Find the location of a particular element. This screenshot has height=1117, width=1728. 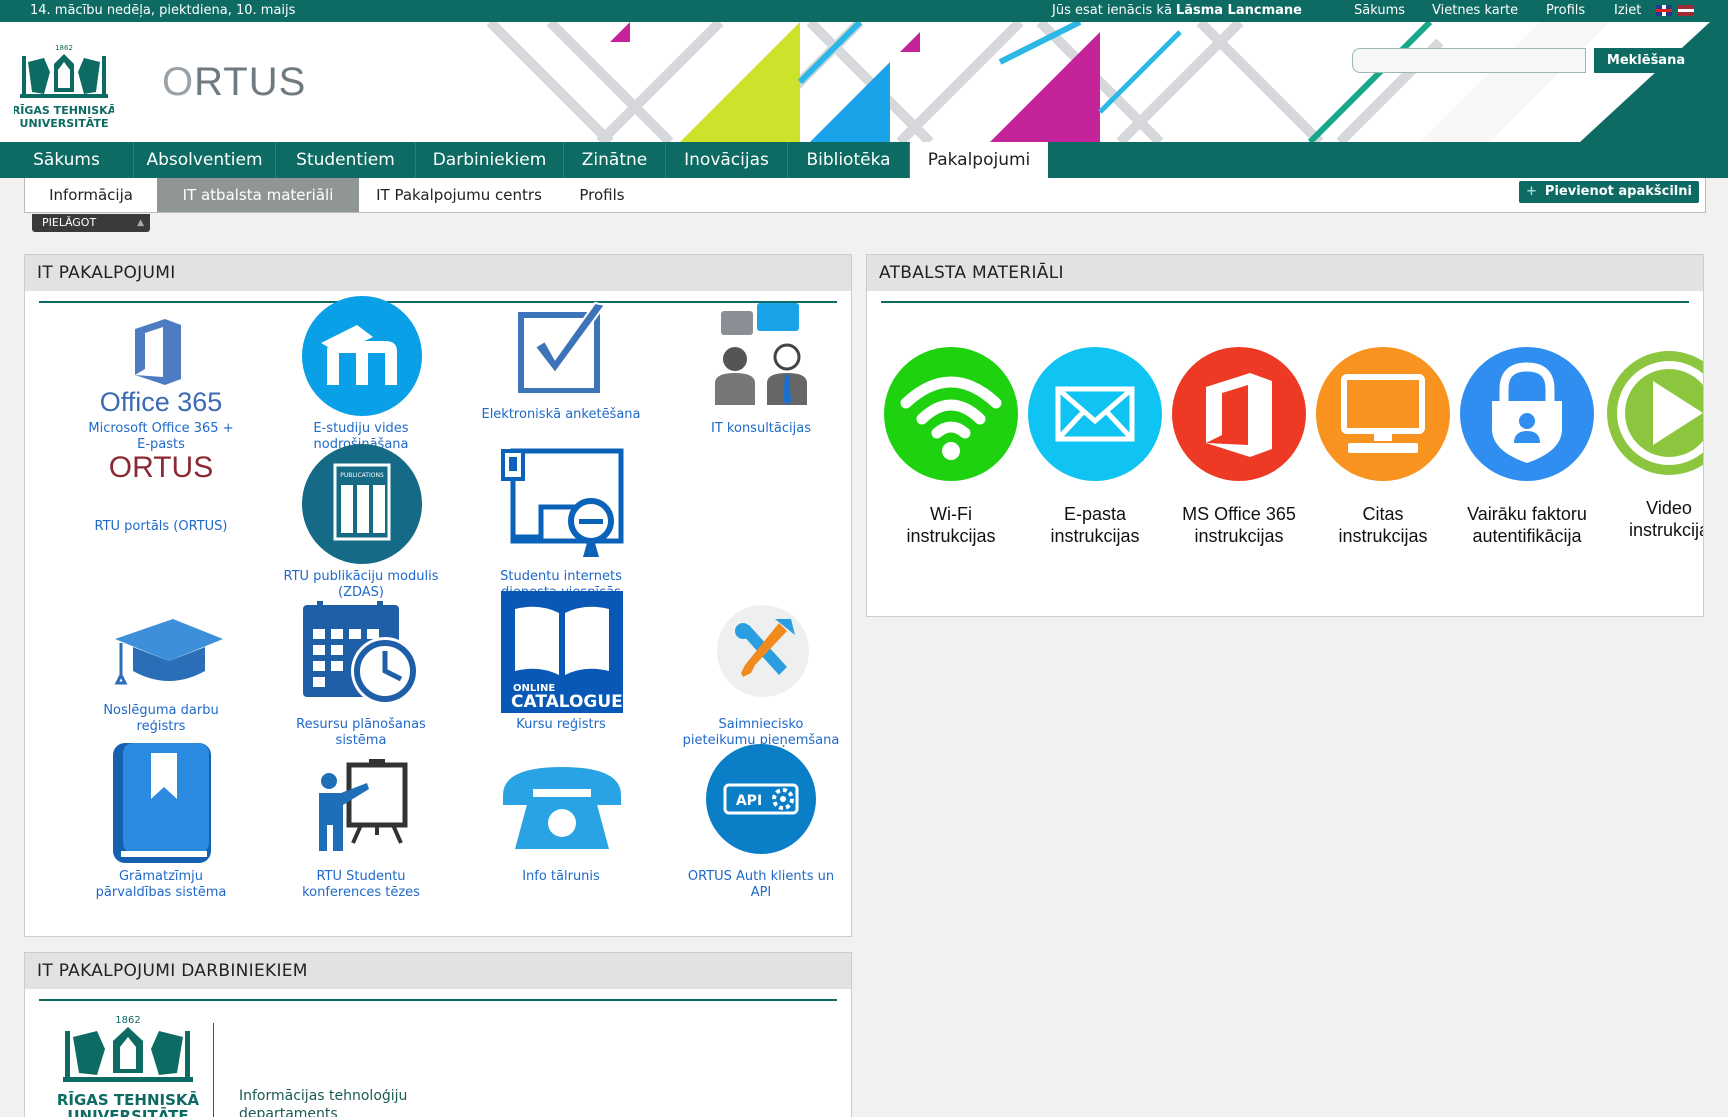

tile-bookmarks: Grāmatzīmju pārvaldības sistēma is located at coordinates (161, 828).